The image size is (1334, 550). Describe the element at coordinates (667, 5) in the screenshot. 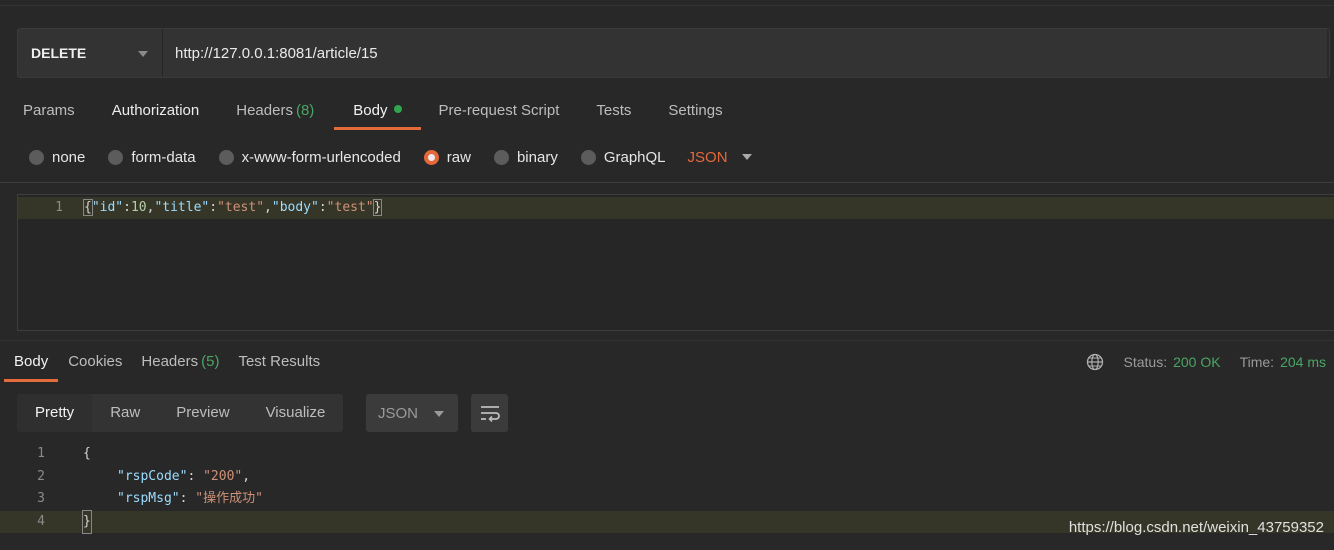

I see `top-divider` at that location.